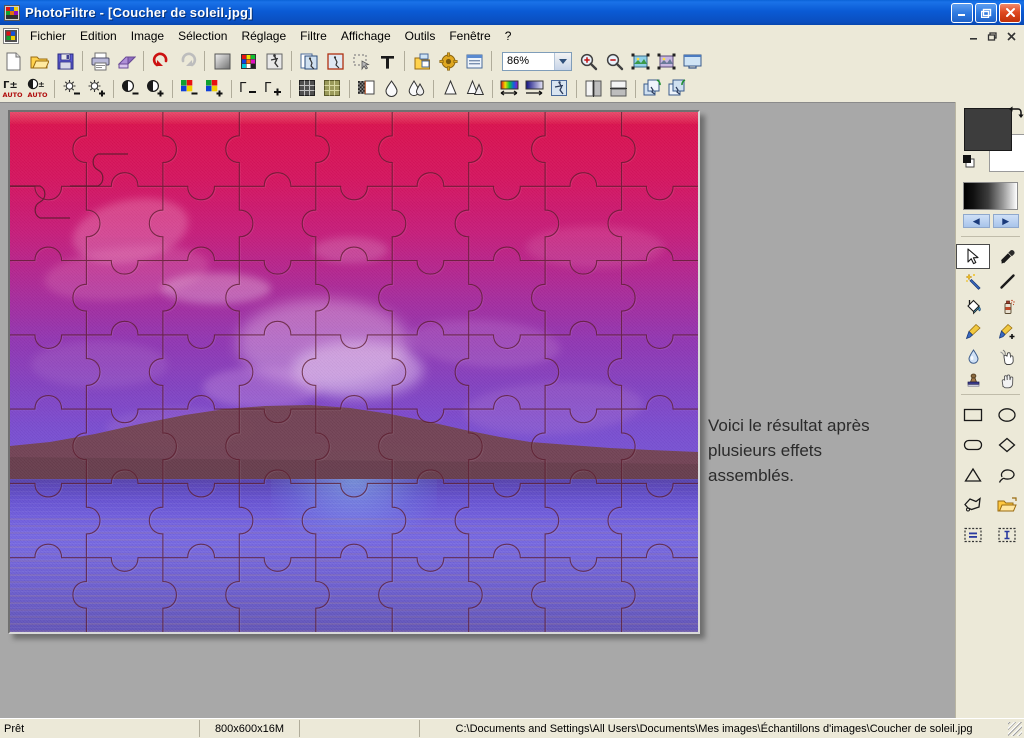  Describe the element at coordinates (973, 356) in the screenshot. I see `blur-droplet-tool` at that location.